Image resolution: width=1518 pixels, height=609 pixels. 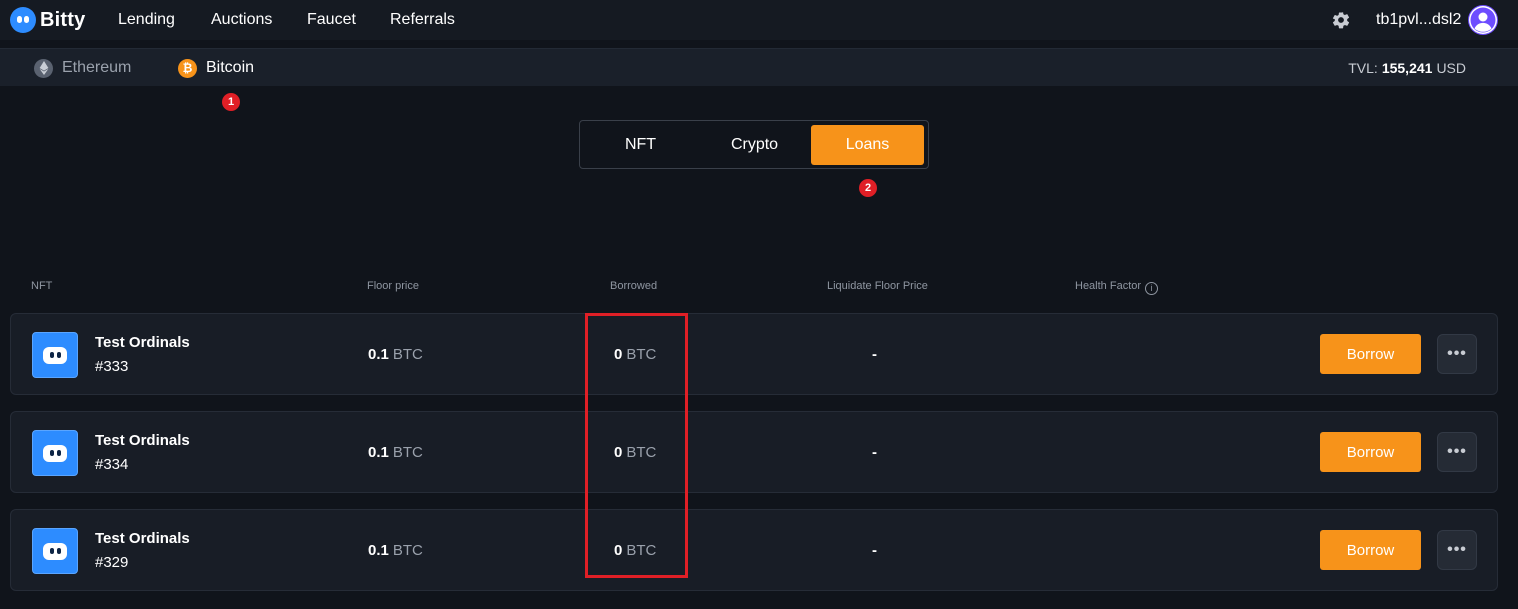 What do you see at coordinates (422, 20) in the screenshot?
I see `nav-link-referrals: Referrals` at bounding box center [422, 20].